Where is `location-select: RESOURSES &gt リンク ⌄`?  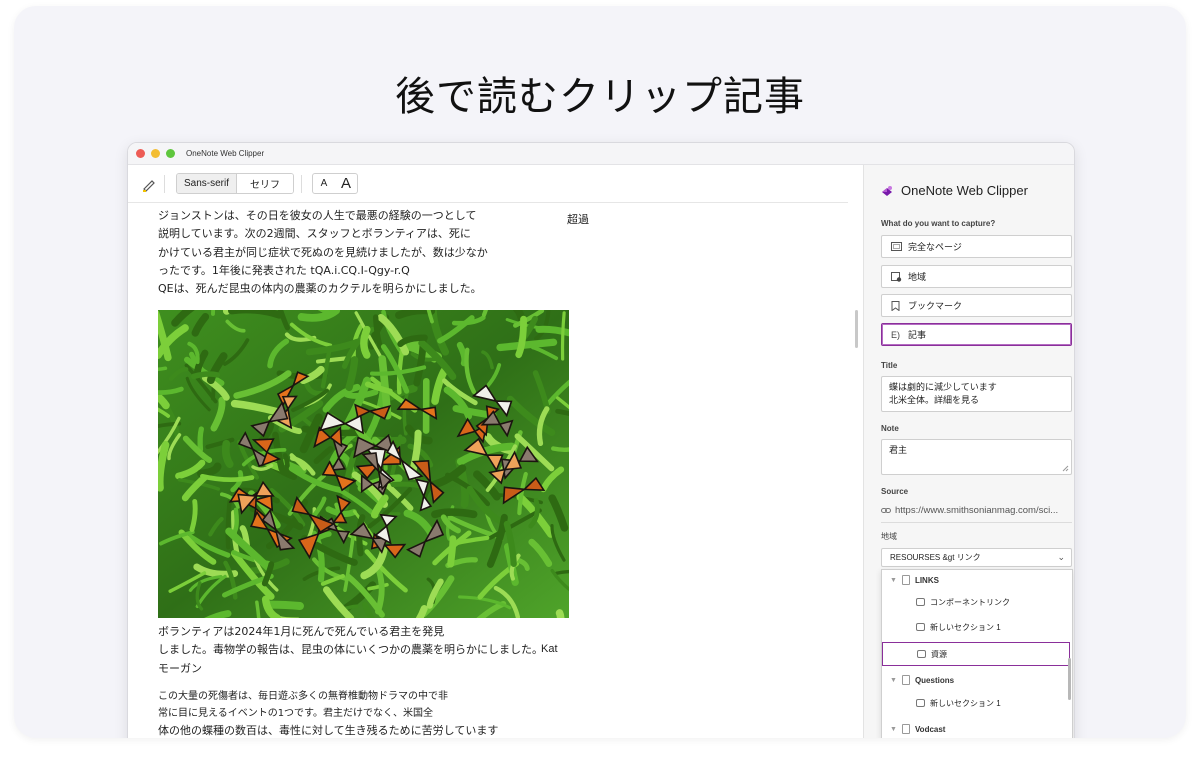 location-select: RESOURSES &gt リンク ⌄ is located at coordinates (976, 557).